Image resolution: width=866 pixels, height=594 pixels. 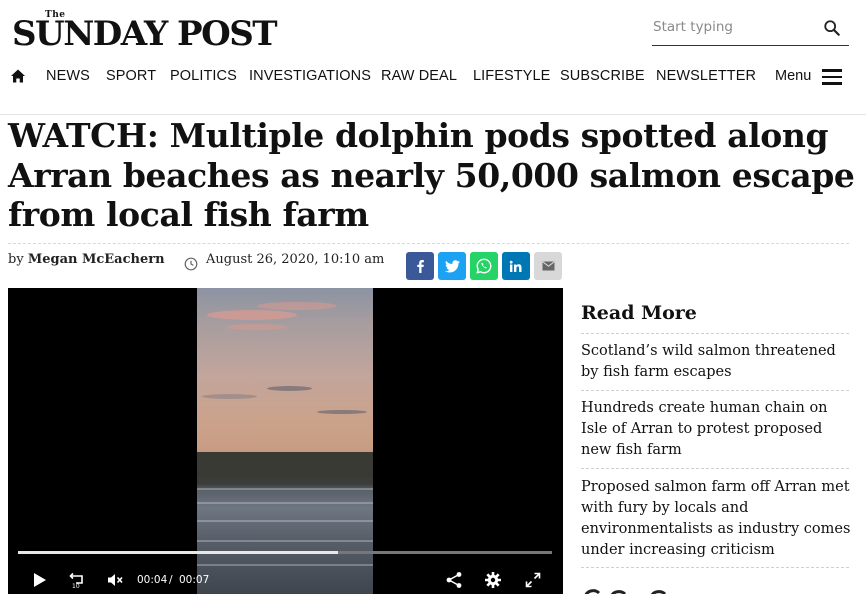 What do you see at coordinates (18, 76) in the screenshot?
I see `home-icon` at bounding box center [18, 76].